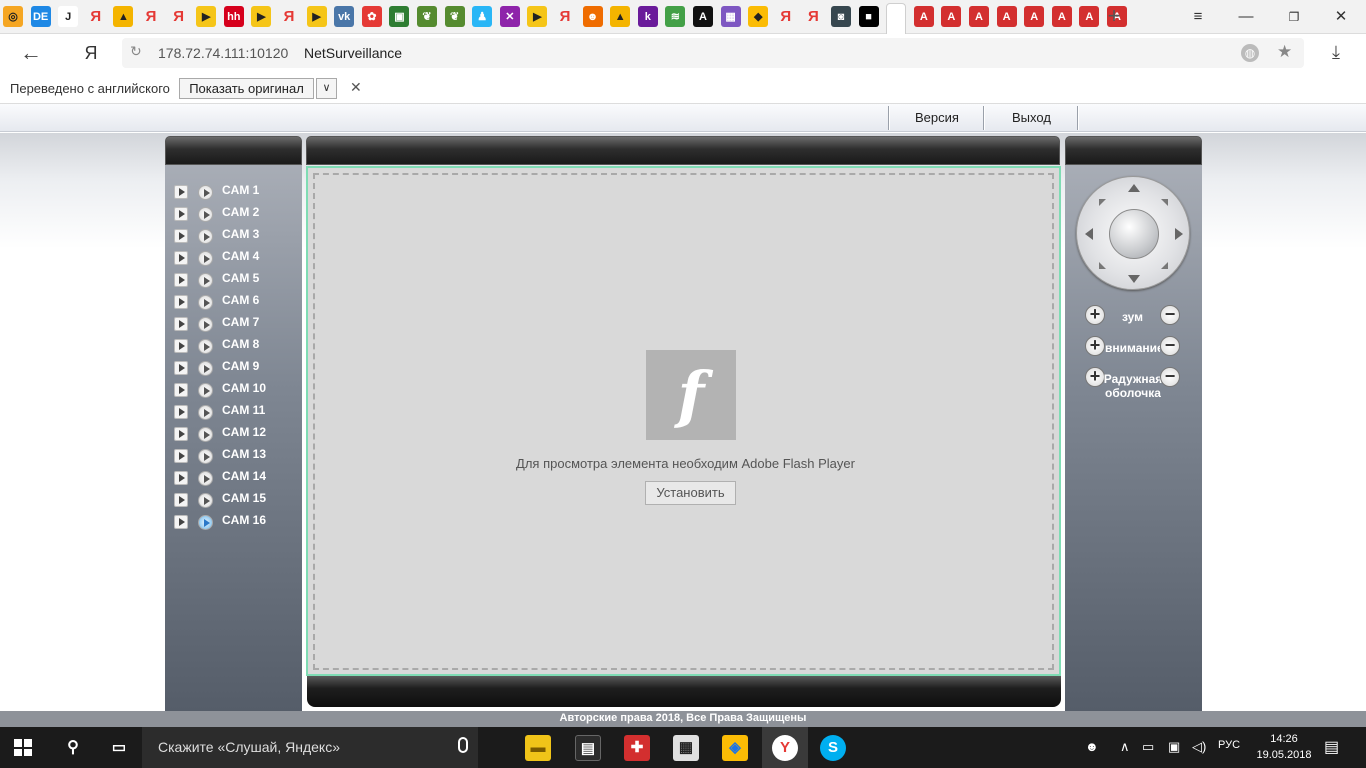 The image size is (1366, 768). I want to click on task-view-icon: ▭, so click(119, 748).